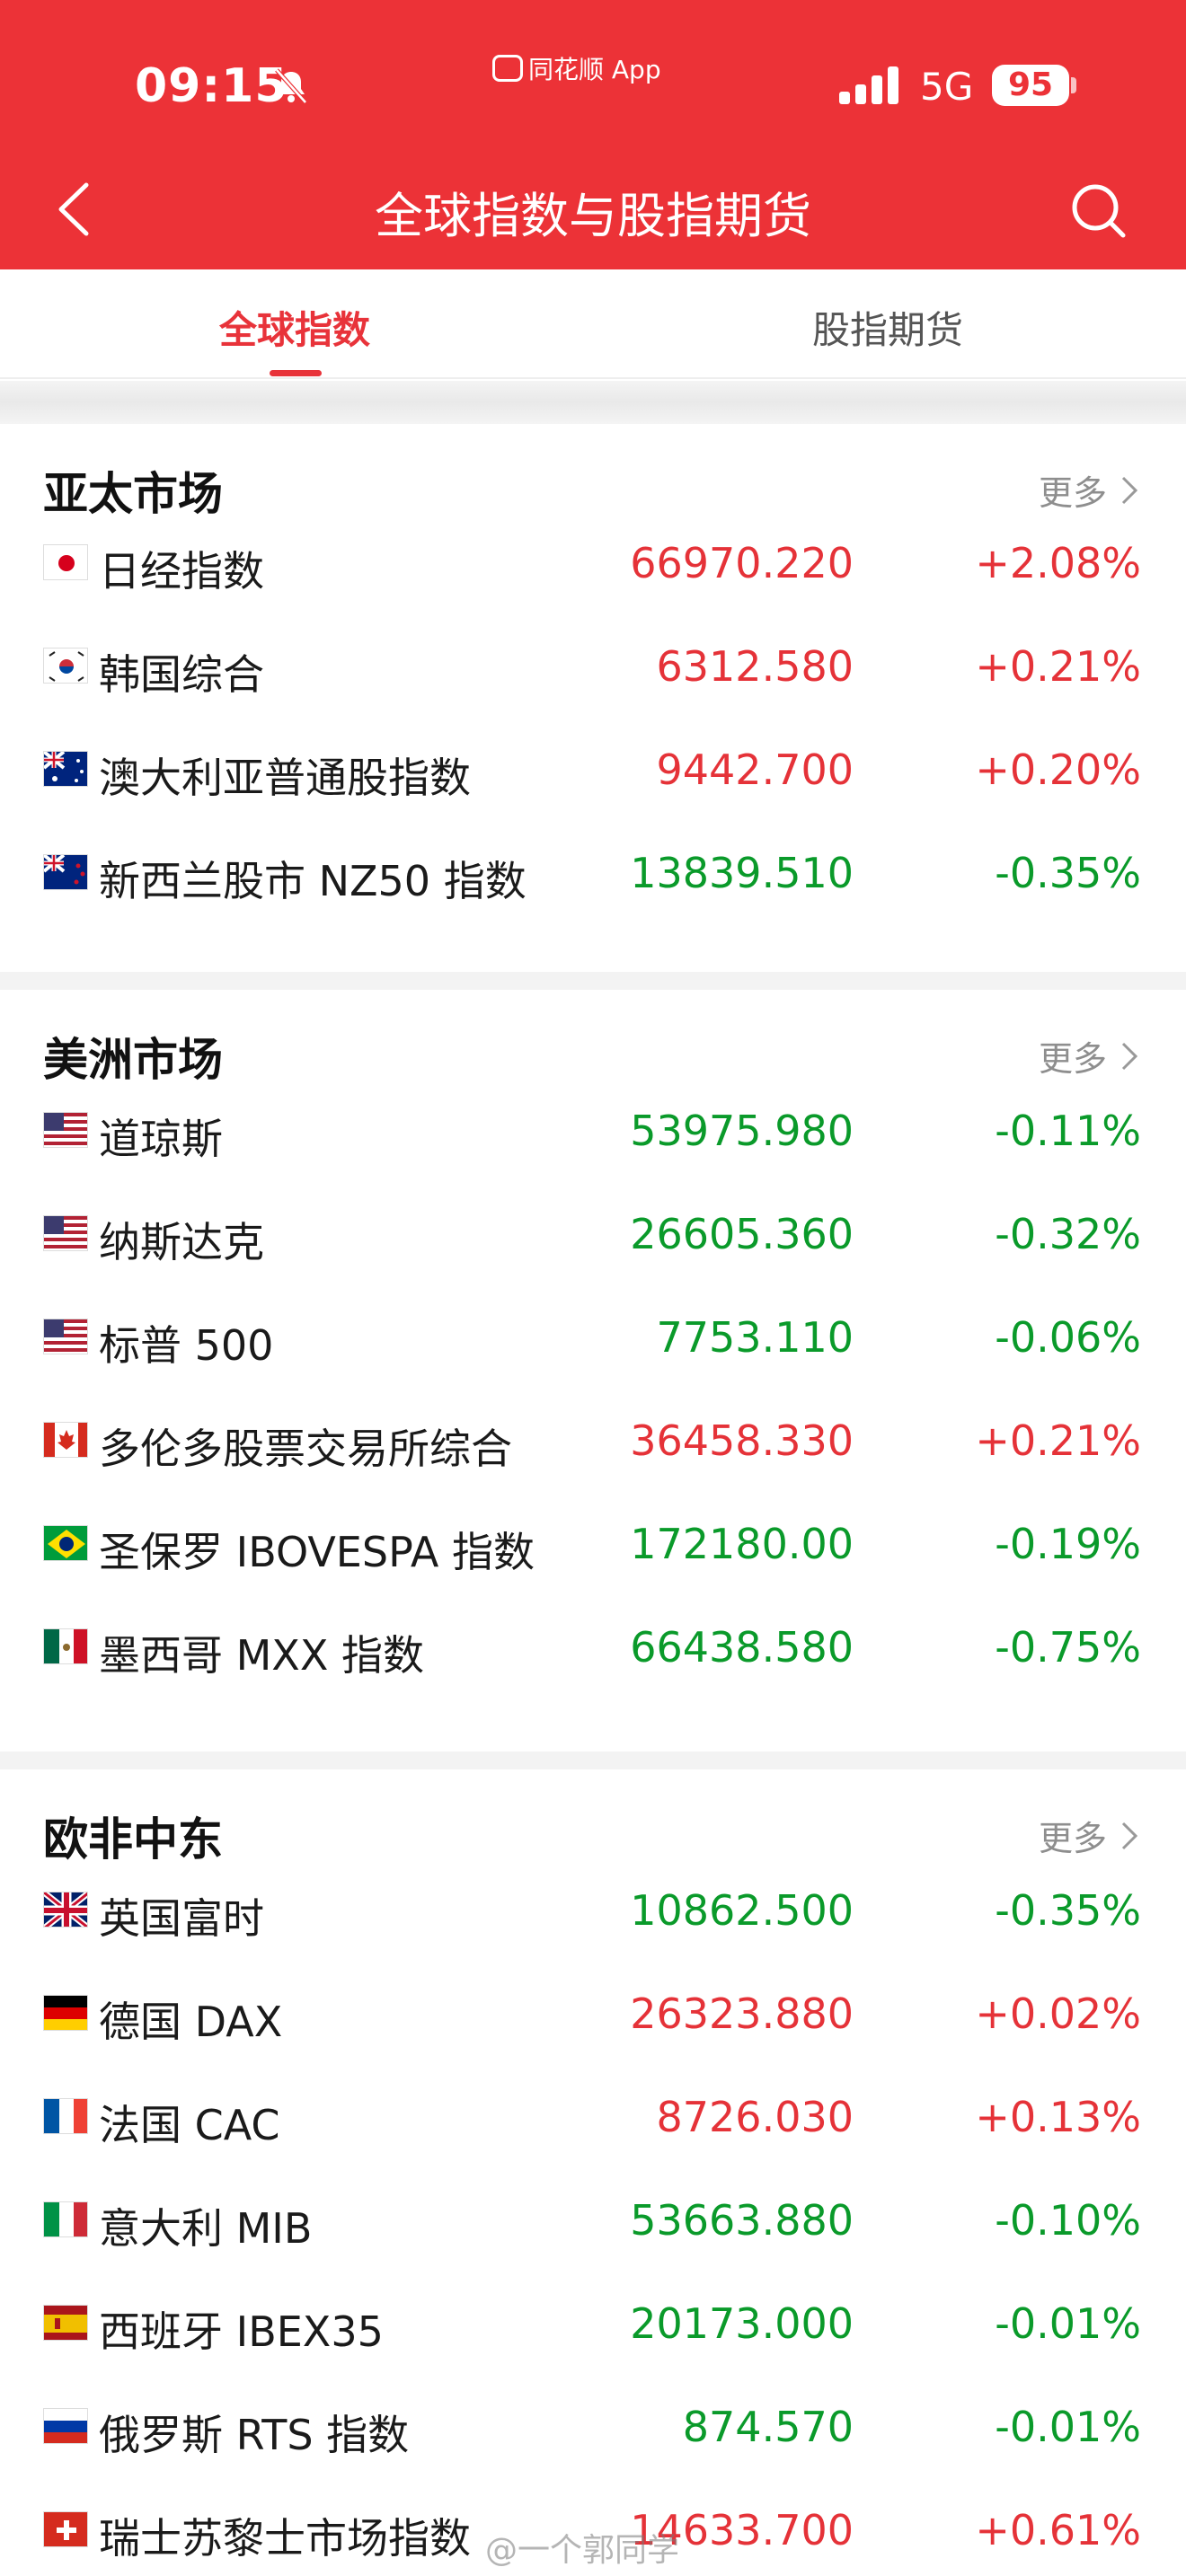 This screenshot has width=1186, height=2576. I want to click on index-change: +0.20%, so click(1058, 769).